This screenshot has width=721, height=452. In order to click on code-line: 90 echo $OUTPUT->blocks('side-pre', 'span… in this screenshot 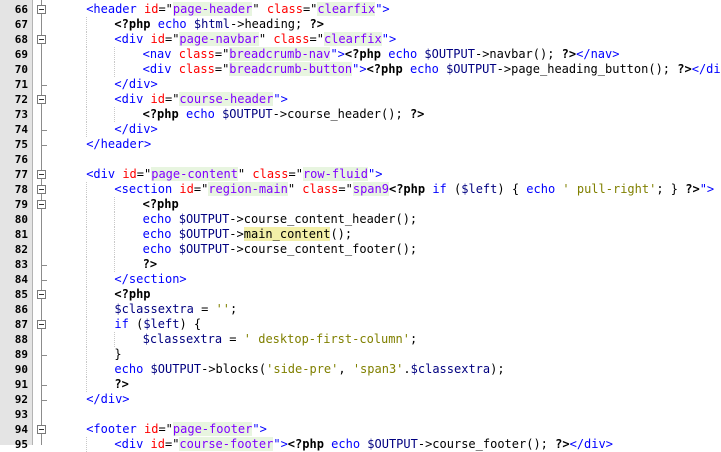, I will do `click(360, 369)`.